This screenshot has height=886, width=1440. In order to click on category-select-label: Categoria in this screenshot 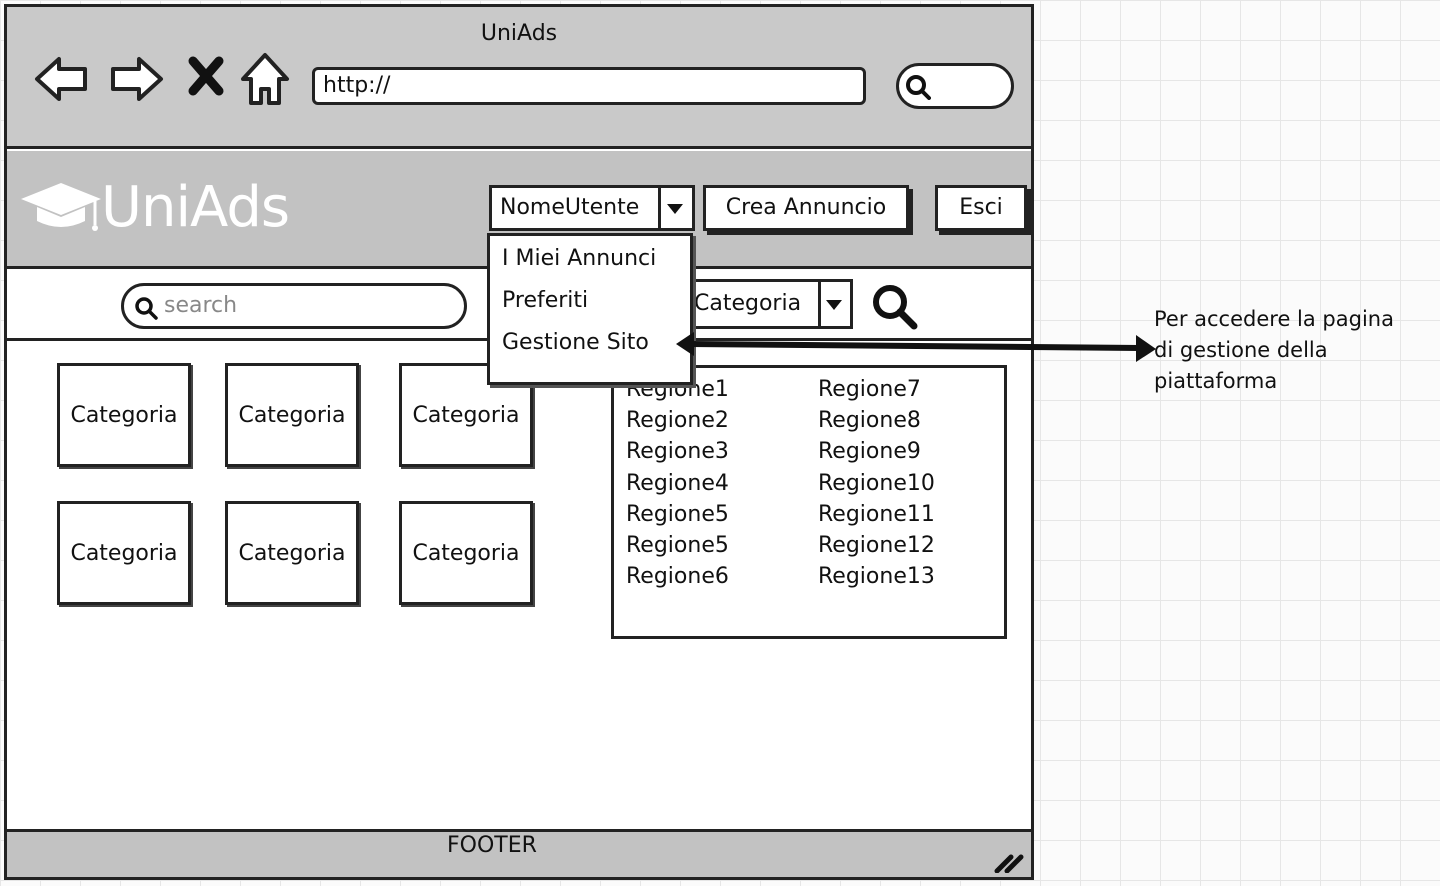, I will do `click(748, 303)`.